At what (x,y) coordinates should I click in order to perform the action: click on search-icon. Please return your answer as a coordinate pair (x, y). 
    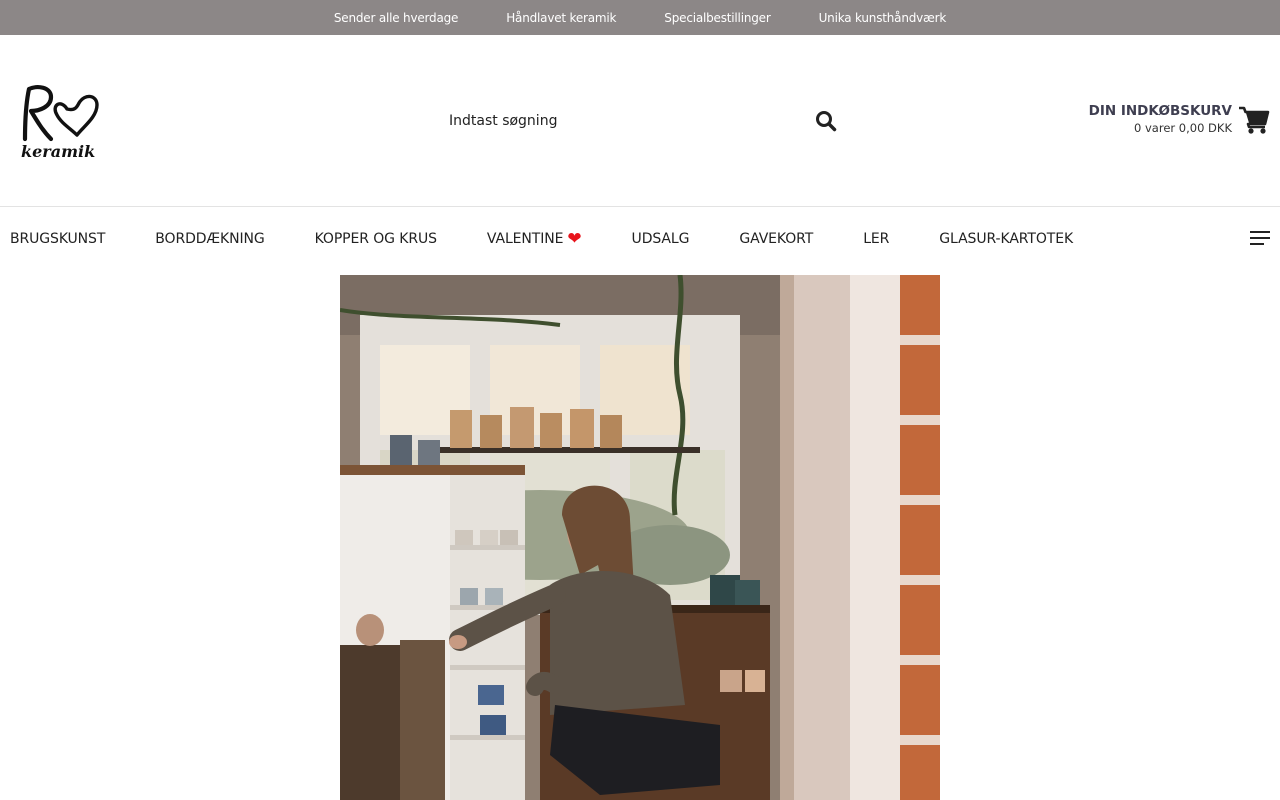
    Looking at the image, I should click on (826, 121).